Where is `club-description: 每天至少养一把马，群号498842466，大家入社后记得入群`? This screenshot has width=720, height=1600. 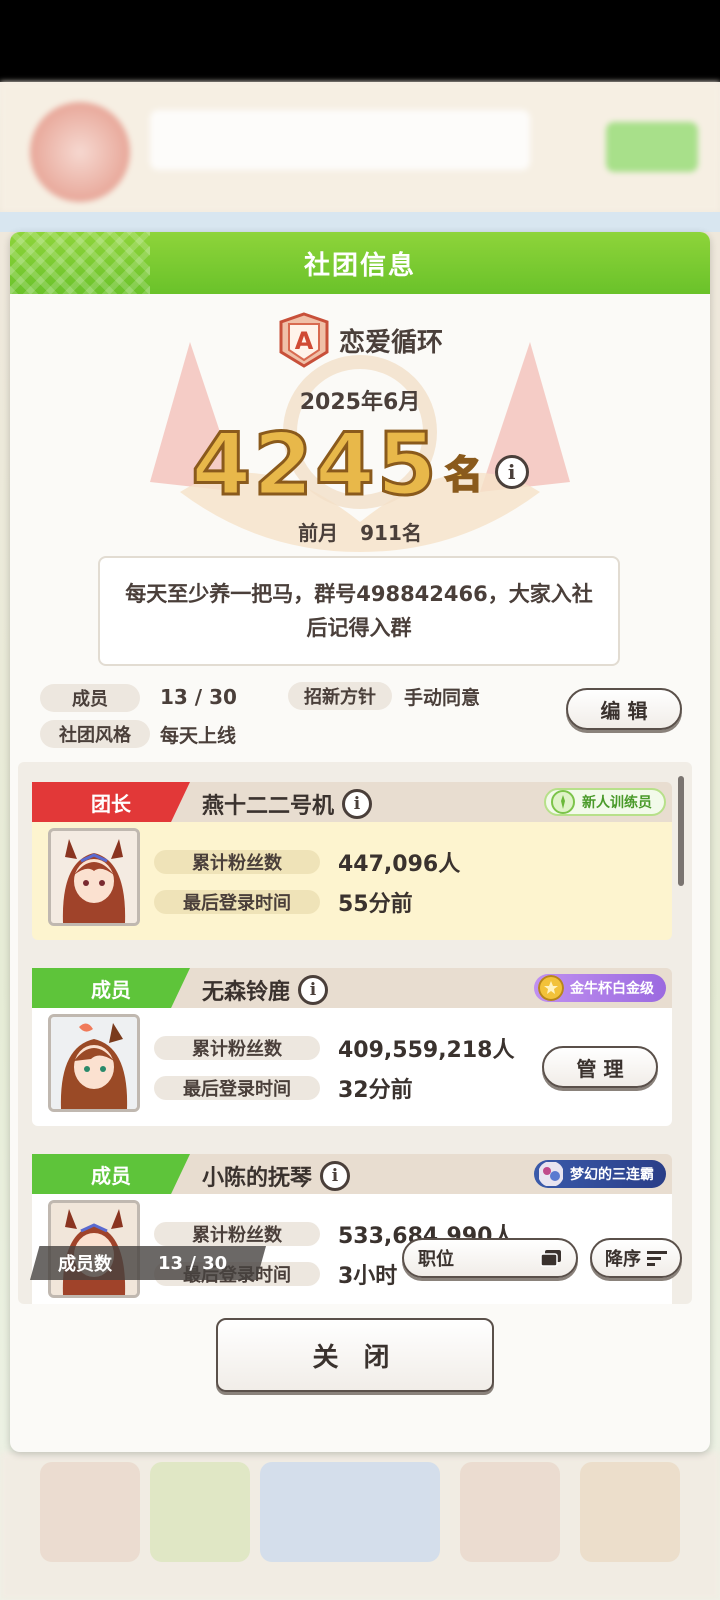 club-description: 每天至少养一把马，群号498842466，大家入社后记得入群 is located at coordinates (359, 611).